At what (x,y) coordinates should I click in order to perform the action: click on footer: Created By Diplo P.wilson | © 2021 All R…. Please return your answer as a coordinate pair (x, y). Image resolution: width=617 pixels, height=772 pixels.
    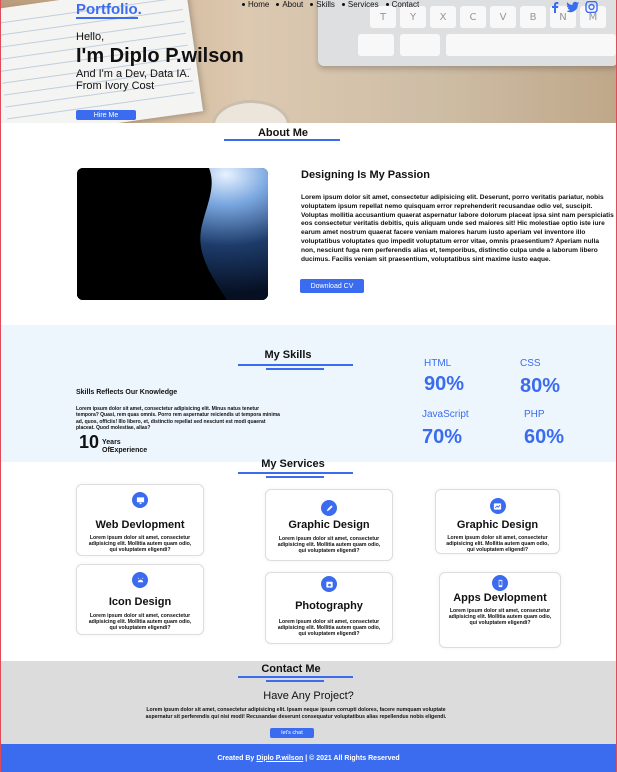
    Looking at the image, I should click on (308, 758).